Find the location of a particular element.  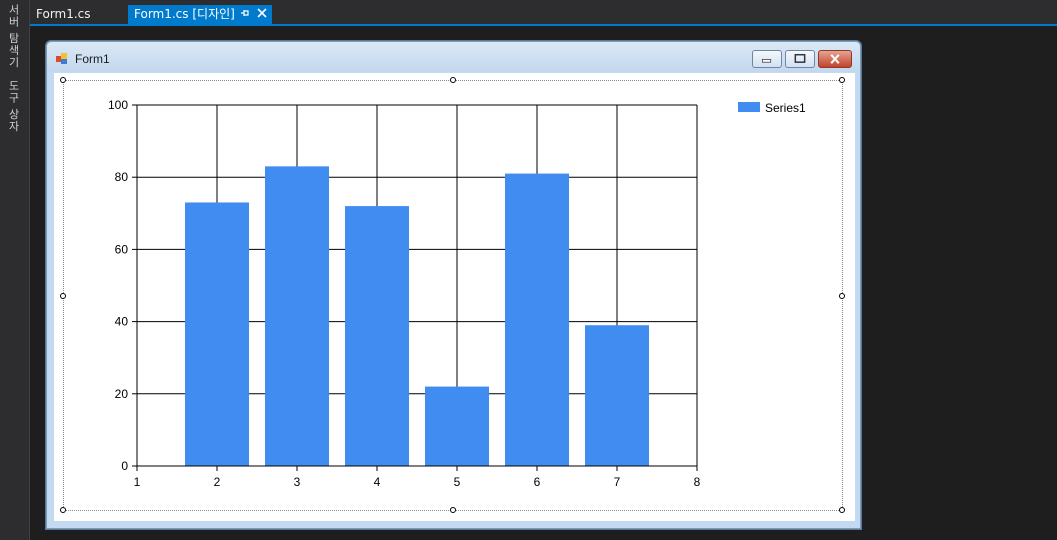

y-tick-label: 40 is located at coordinates (122, 322).